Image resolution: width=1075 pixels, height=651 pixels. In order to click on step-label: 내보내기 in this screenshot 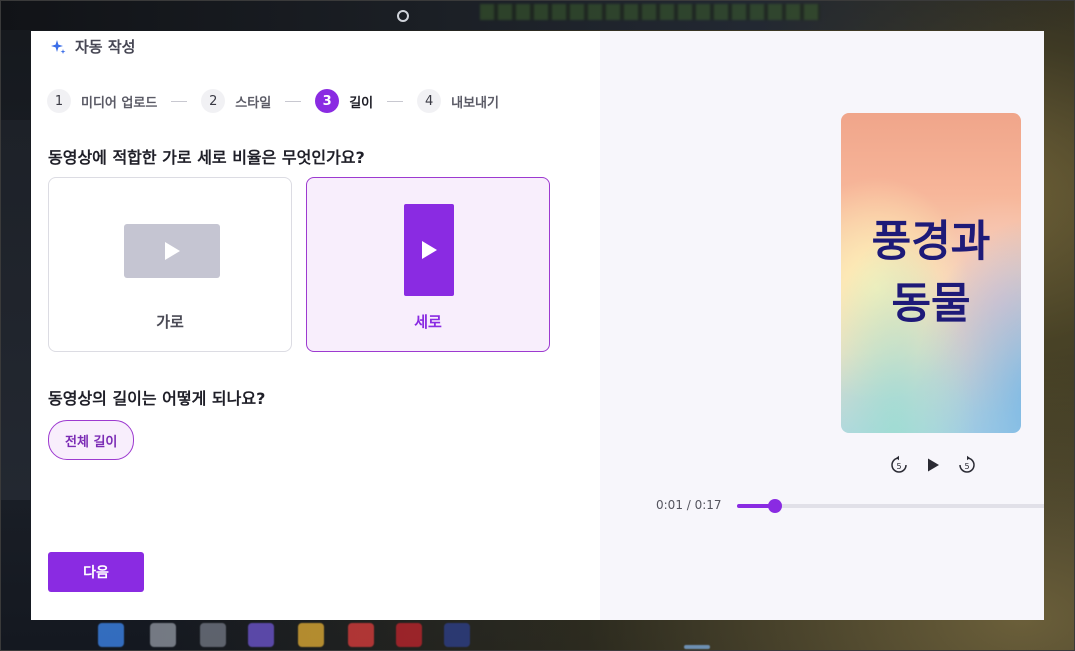, I will do `click(475, 103)`.